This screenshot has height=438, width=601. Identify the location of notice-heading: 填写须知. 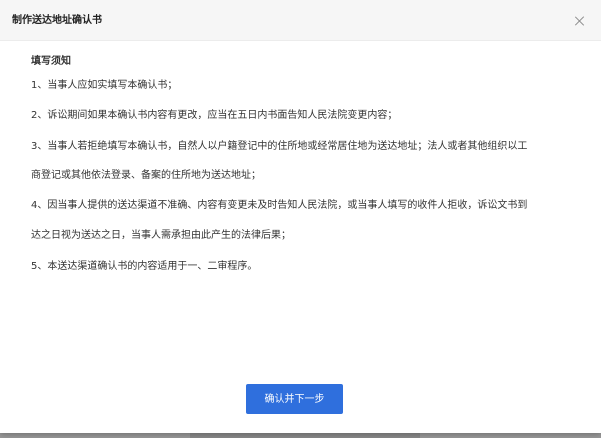
(51, 61).